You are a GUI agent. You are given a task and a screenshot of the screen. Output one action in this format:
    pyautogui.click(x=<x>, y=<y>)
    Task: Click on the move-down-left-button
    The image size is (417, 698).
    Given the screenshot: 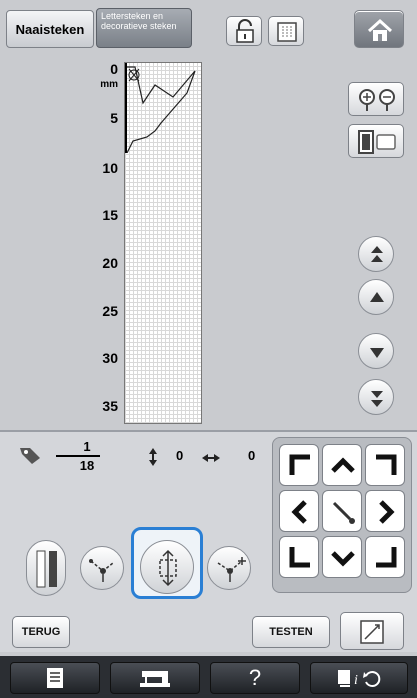 What is the action you would take?
    pyautogui.click(x=299, y=557)
    